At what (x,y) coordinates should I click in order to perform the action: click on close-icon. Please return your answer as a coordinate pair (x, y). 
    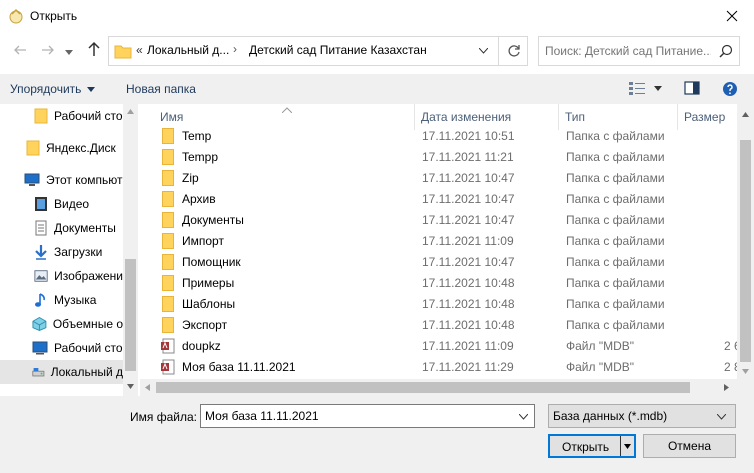
    Looking at the image, I should click on (732, 16).